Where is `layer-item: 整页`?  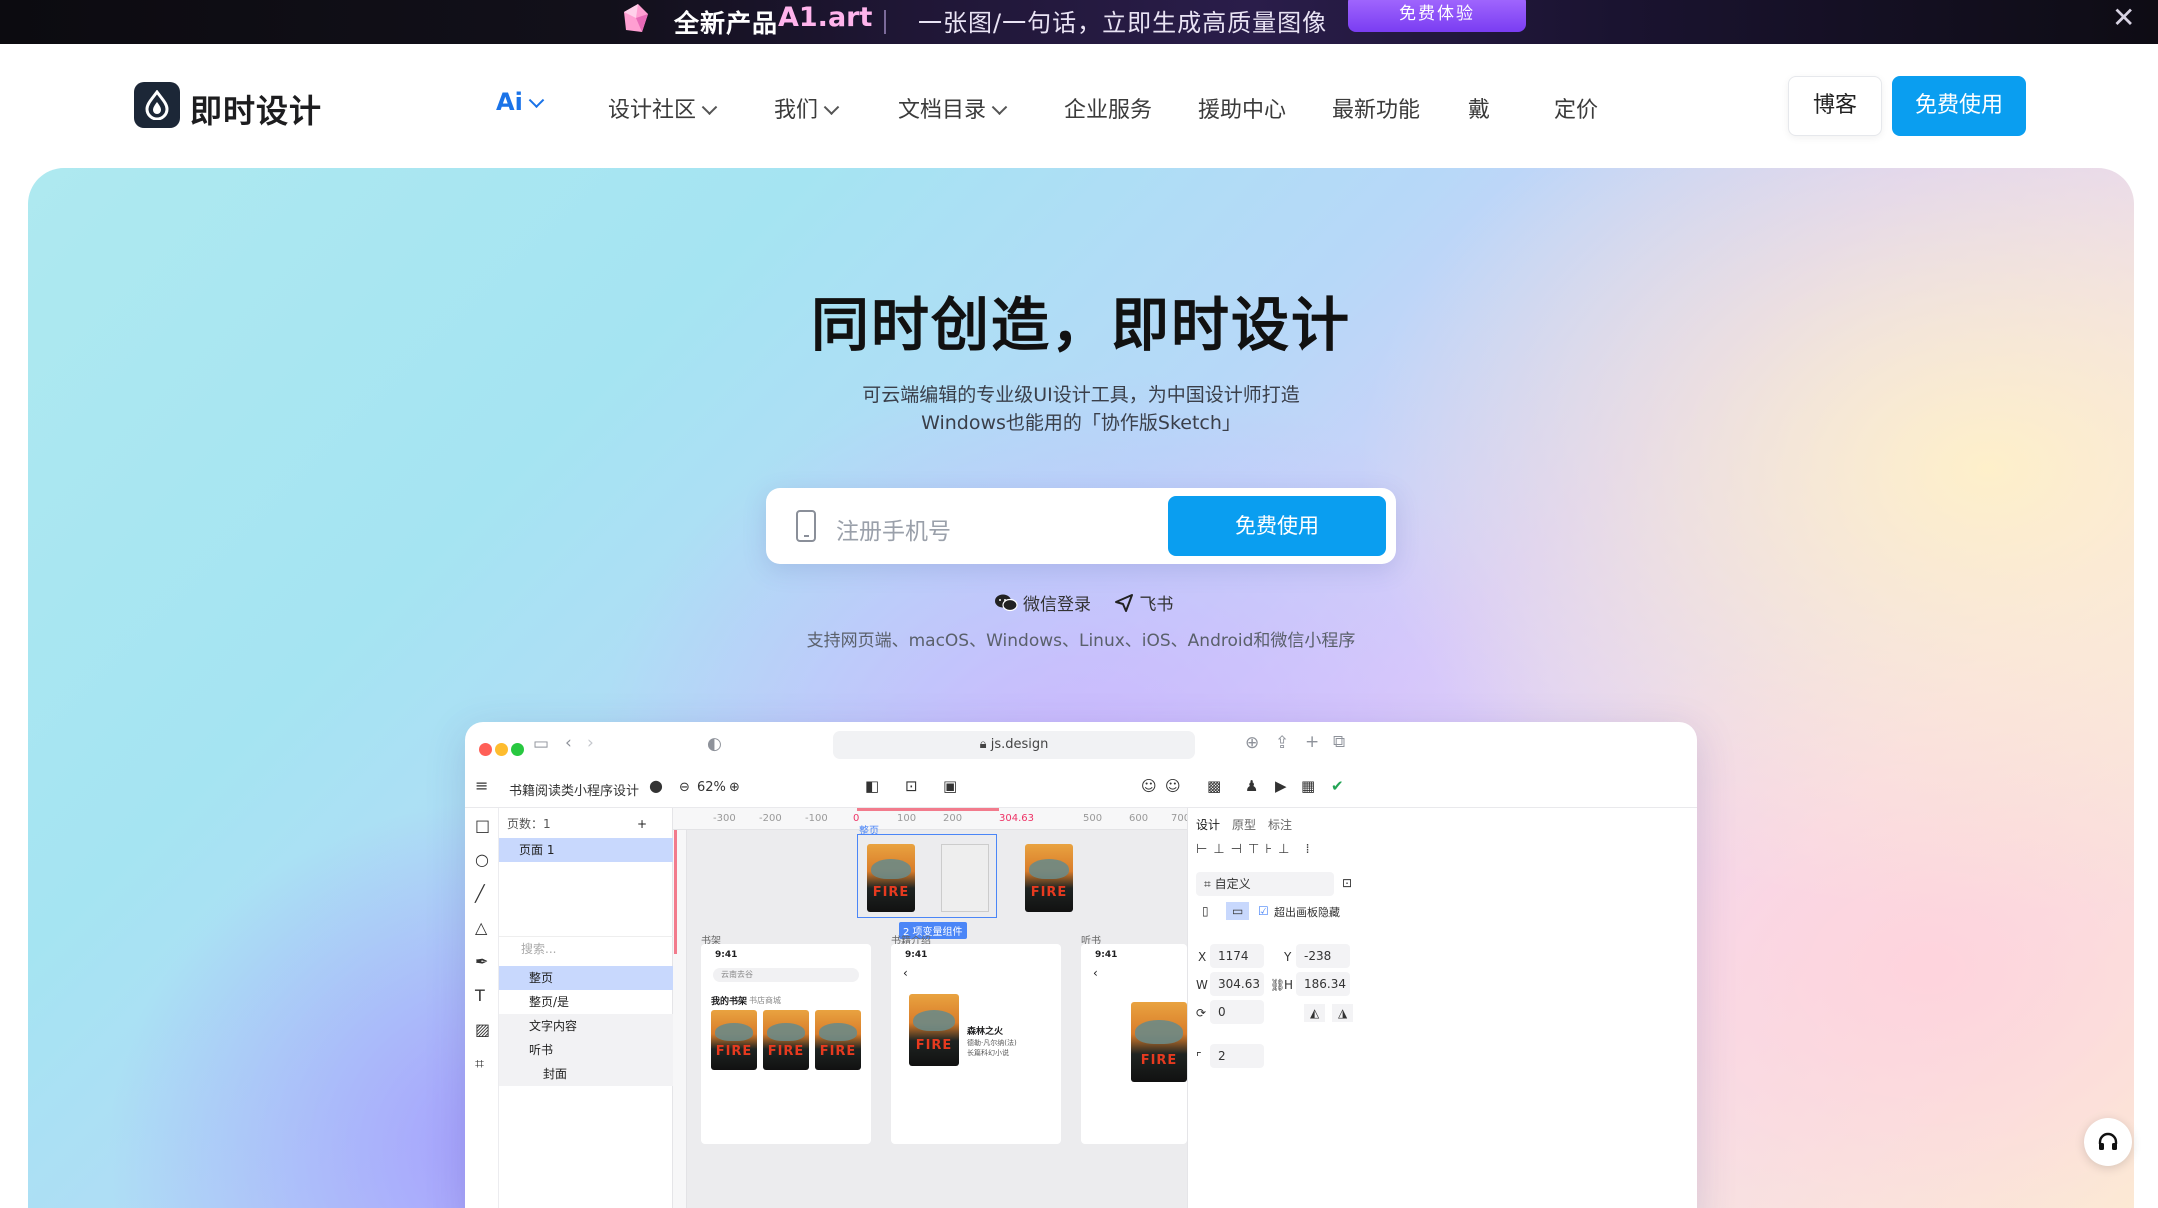 layer-item: 整页 is located at coordinates (586, 978).